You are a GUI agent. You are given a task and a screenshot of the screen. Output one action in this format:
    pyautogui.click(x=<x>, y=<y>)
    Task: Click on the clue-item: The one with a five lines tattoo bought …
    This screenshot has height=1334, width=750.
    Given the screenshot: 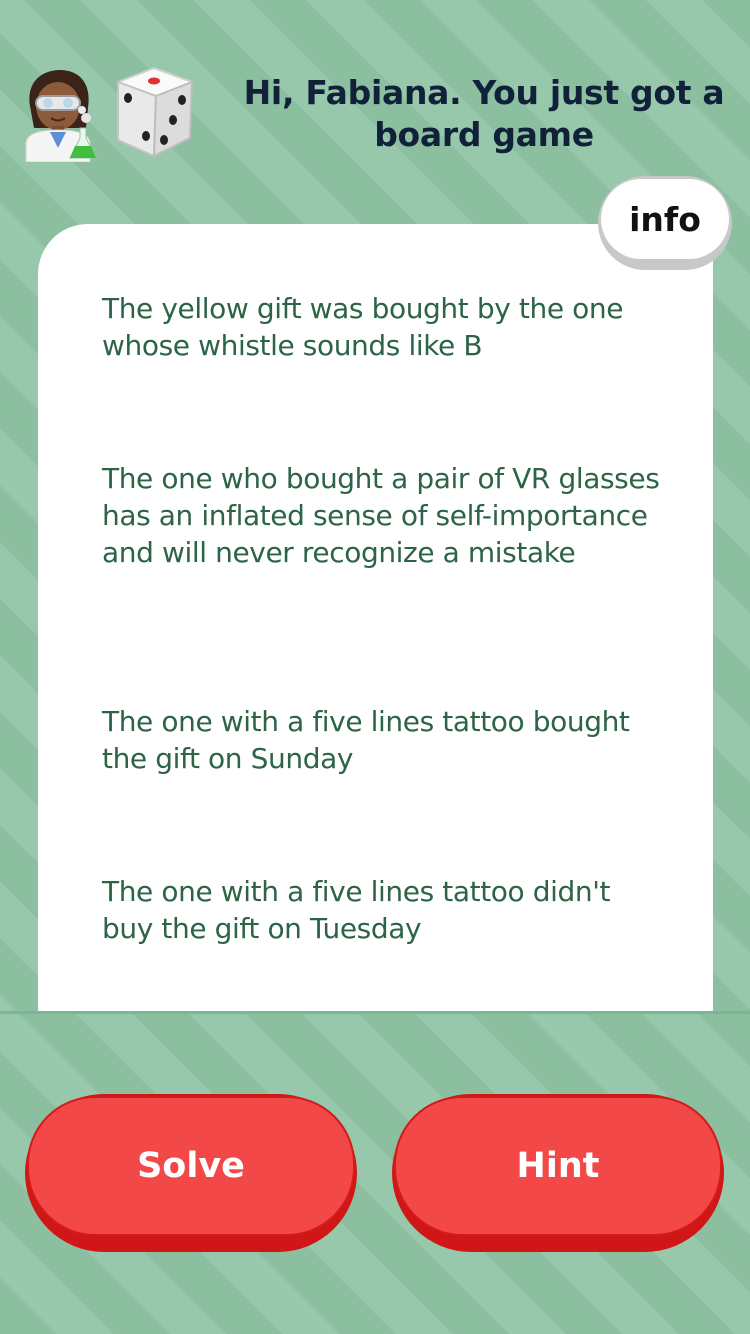 What is the action you would take?
    pyautogui.click(x=366, y=740)
    